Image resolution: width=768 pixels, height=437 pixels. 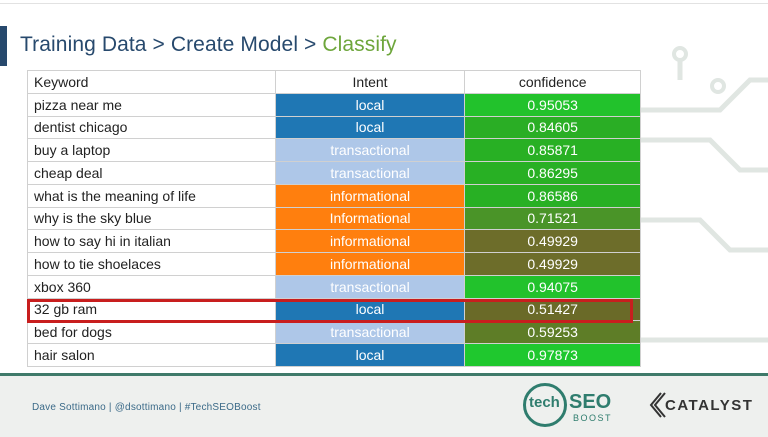 I want to click on table-row: how to tie shoelaces informational 0.49929, so click(x=334, y=264).